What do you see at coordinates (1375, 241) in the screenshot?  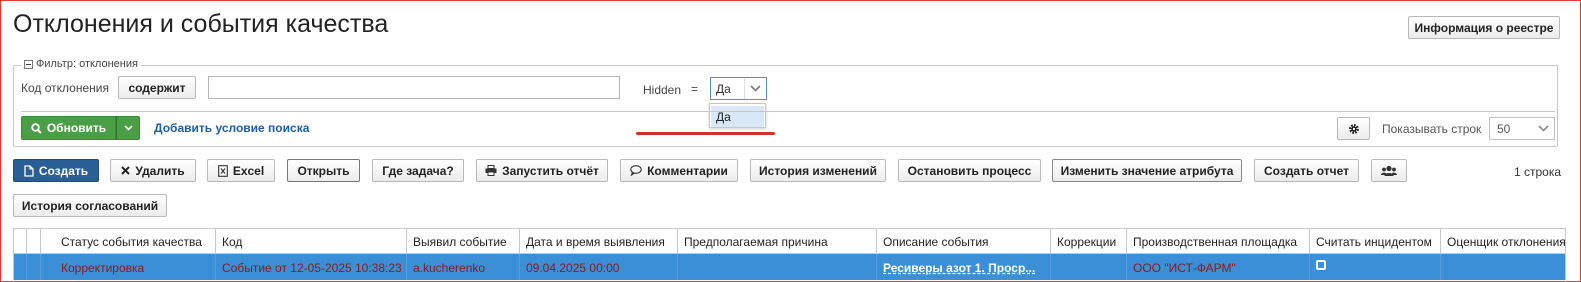 I see `column-header: Считать инцидентом` at bounding box center [1375, 241].